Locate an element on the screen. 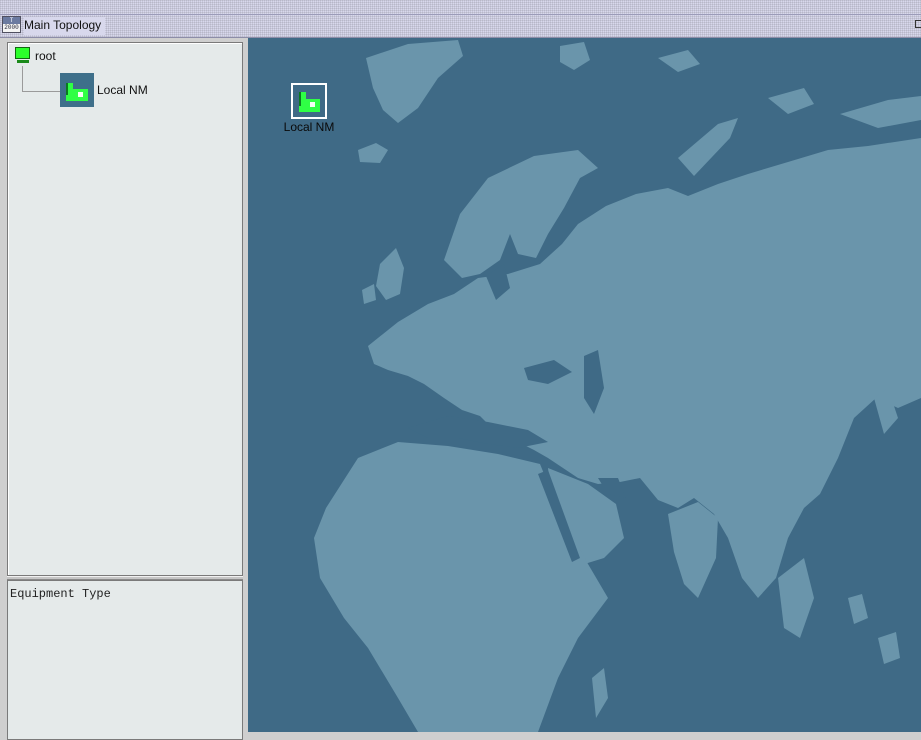  equipment-info-panel: Equipment Type is located at coordinates (125, 660).